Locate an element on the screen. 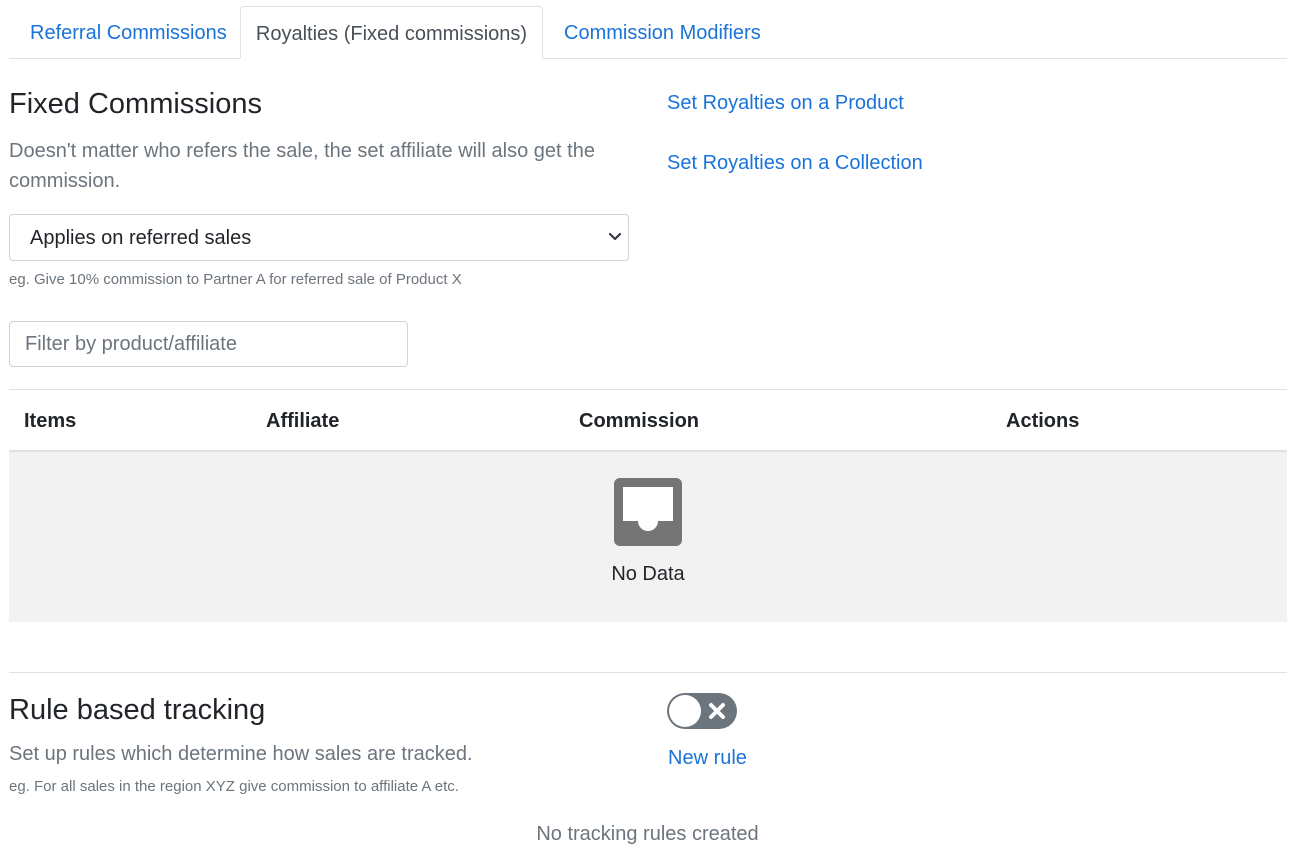 The width and height of the screenshot is (1295, 852). column-header-items: Items is located at coordinates (50, 421).